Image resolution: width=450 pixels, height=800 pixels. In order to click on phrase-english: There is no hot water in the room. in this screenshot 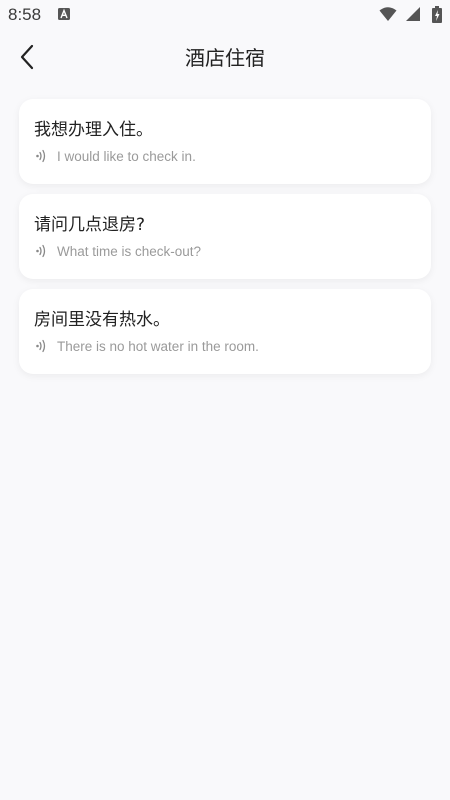, I will do `click(158, 346)`.